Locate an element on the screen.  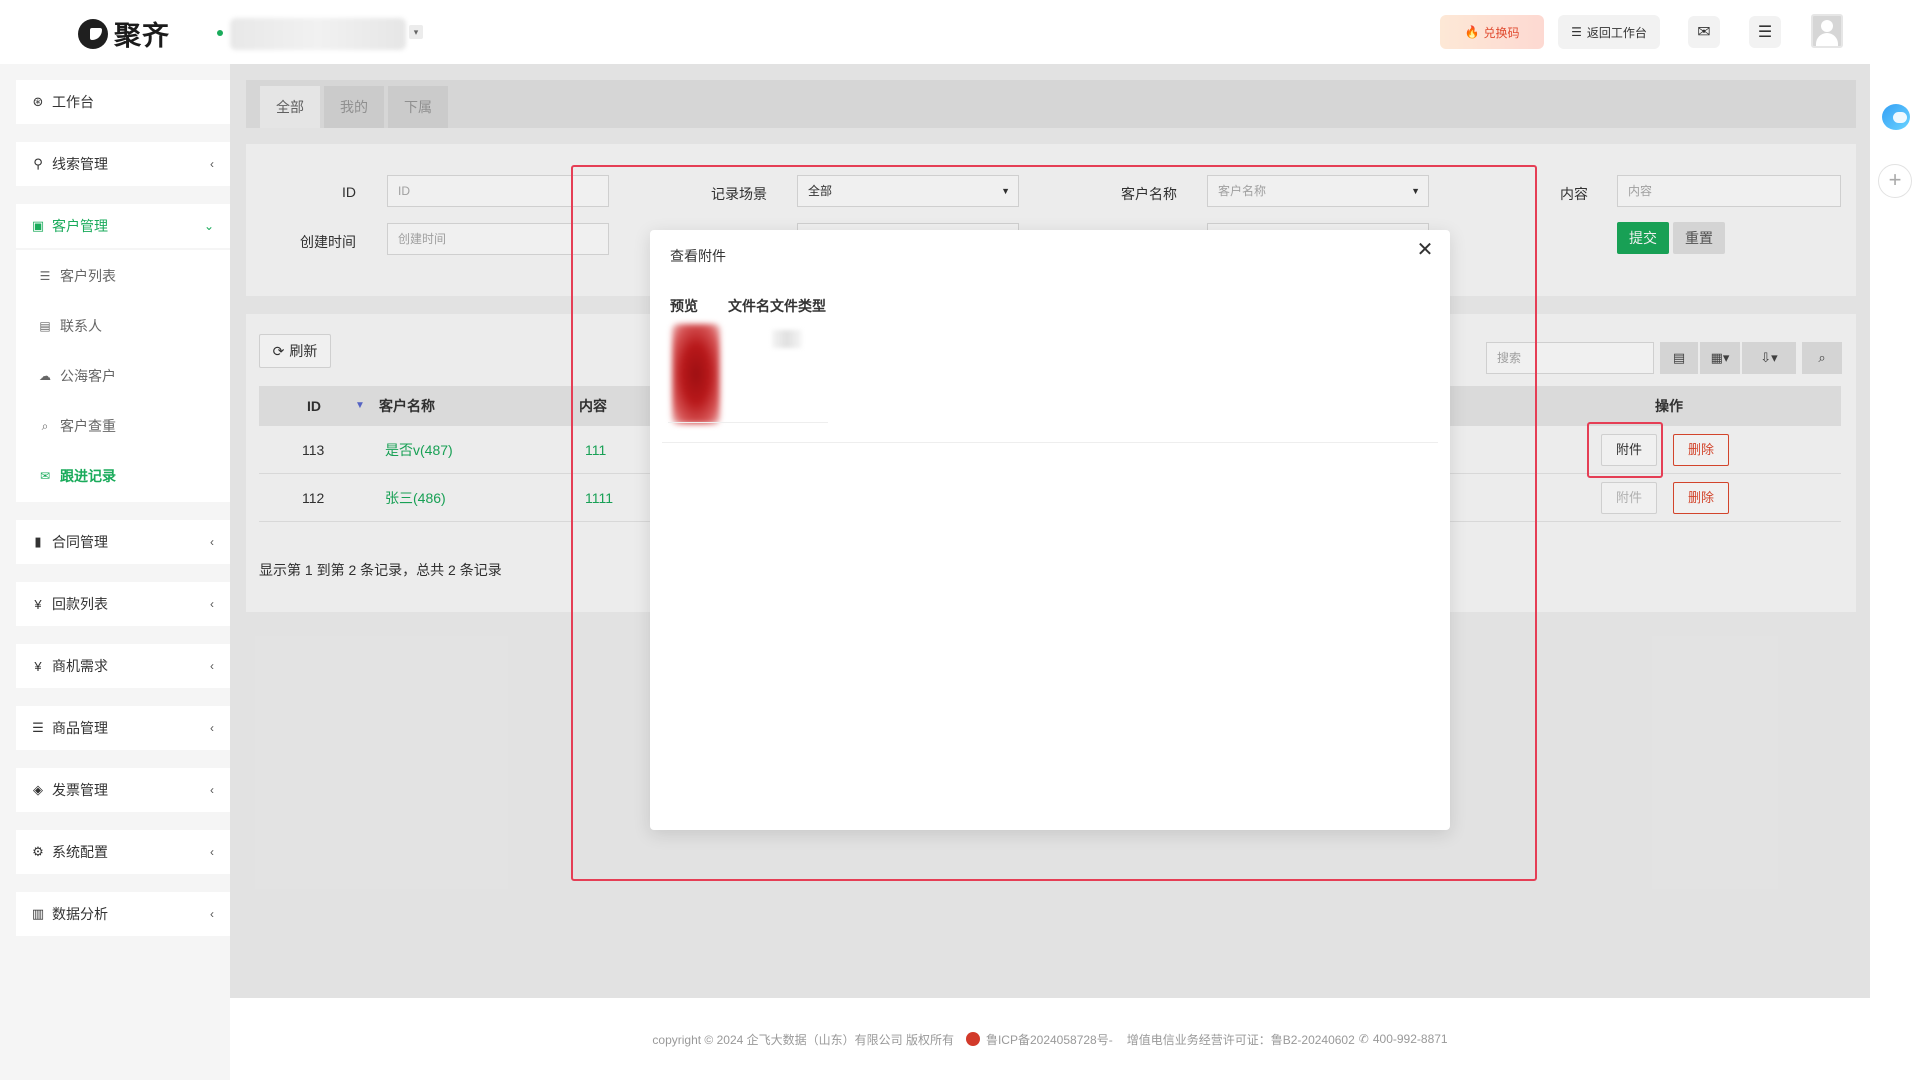
customer-submenu: ☰ 客户列表 ▤ 联系人 ☁ 公海客户 ⌕ 客户查重 ✉ 跟进记录 is located at coordinates (123, 376).